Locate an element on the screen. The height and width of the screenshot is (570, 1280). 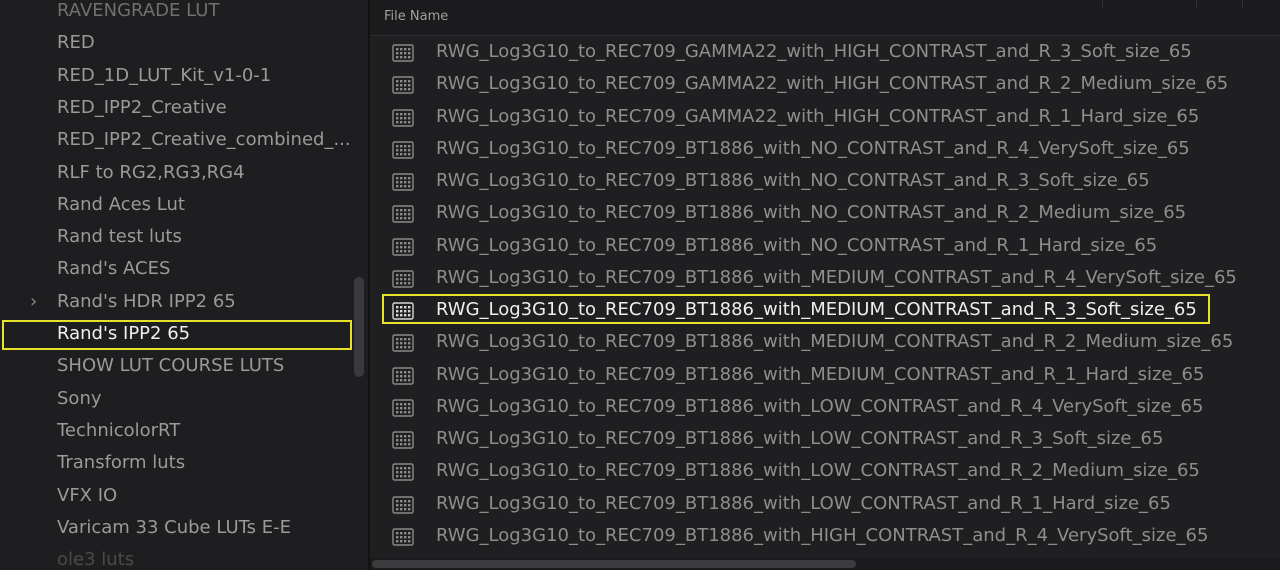
folder-item-label: Rand test luts is located at coordinates (119, 237).